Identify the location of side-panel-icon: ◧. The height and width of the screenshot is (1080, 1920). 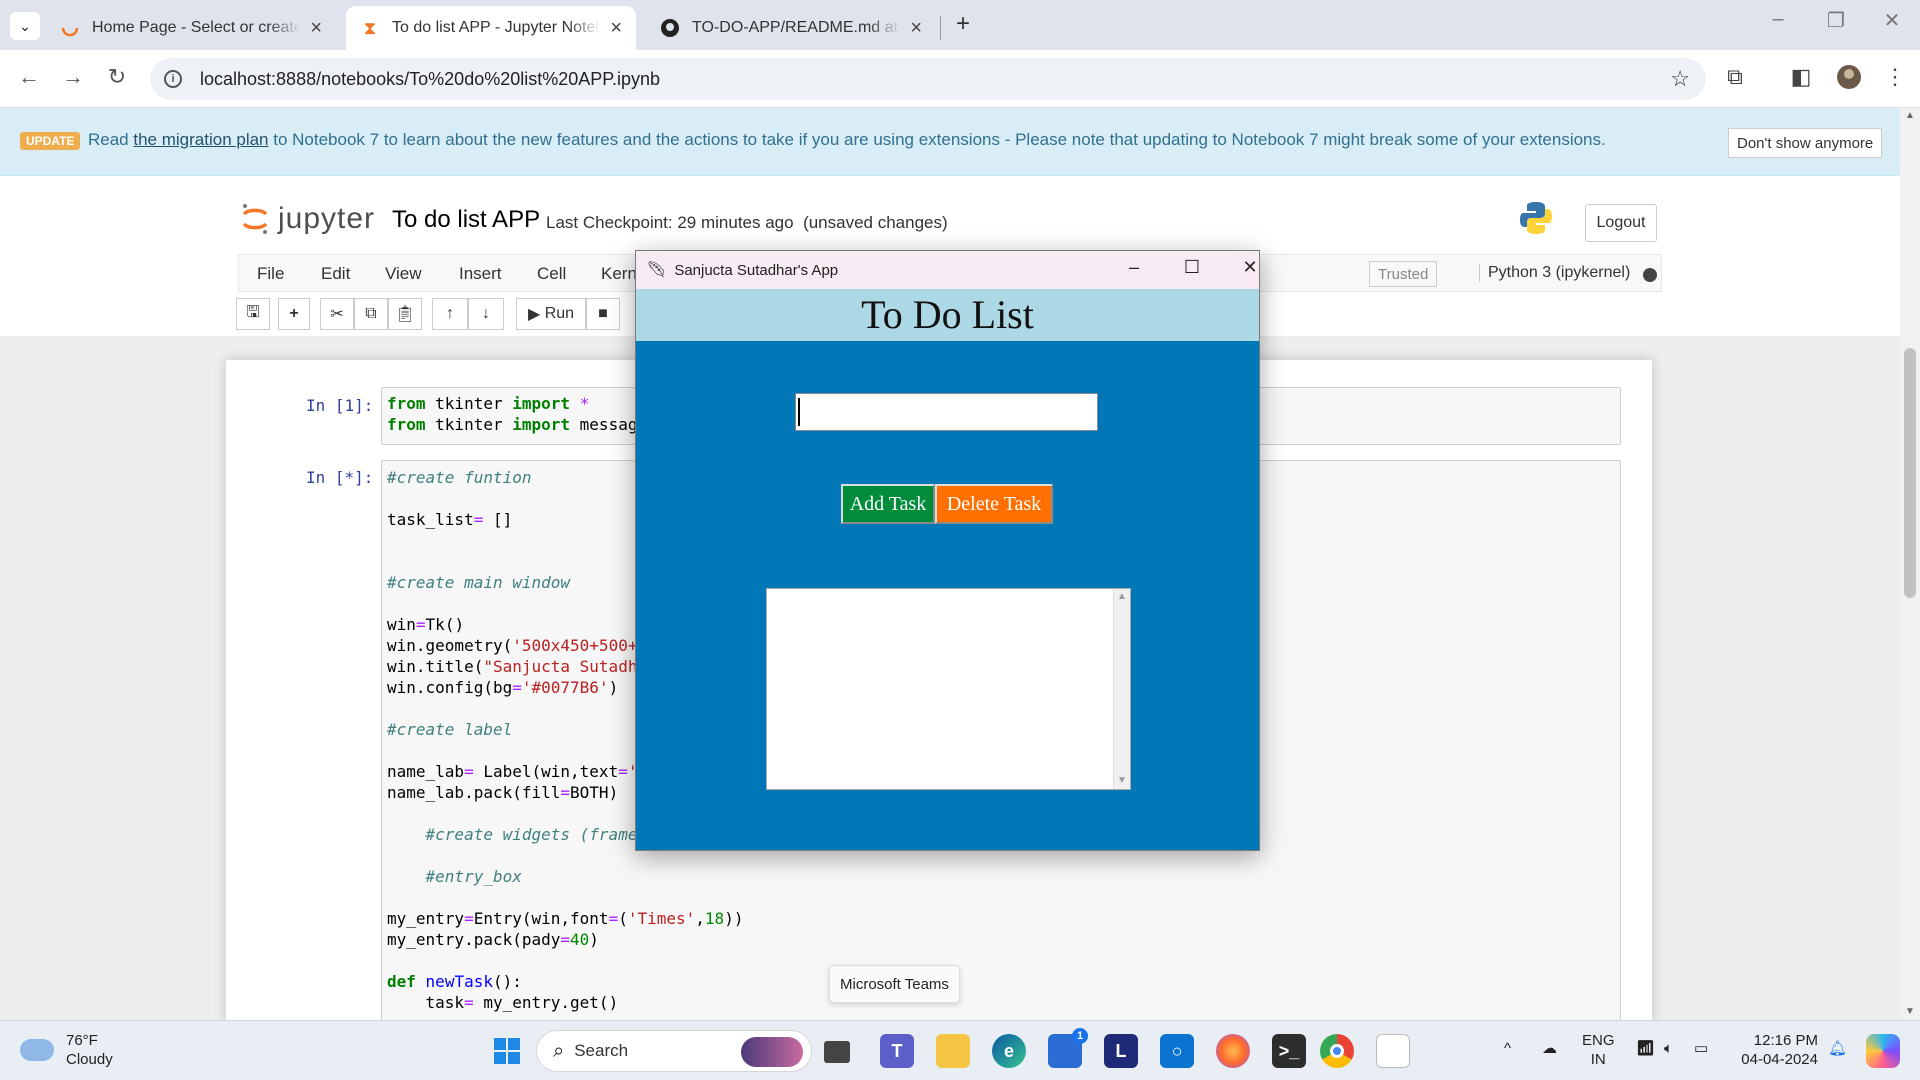
(1801, 77).